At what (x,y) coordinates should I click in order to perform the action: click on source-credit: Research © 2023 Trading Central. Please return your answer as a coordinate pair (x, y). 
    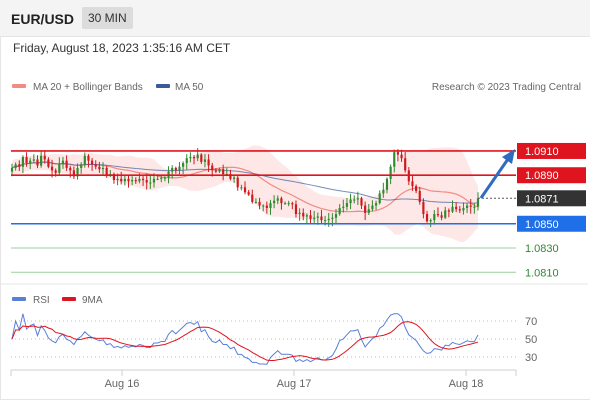
    Looking at the image, I should click on (506, 87).